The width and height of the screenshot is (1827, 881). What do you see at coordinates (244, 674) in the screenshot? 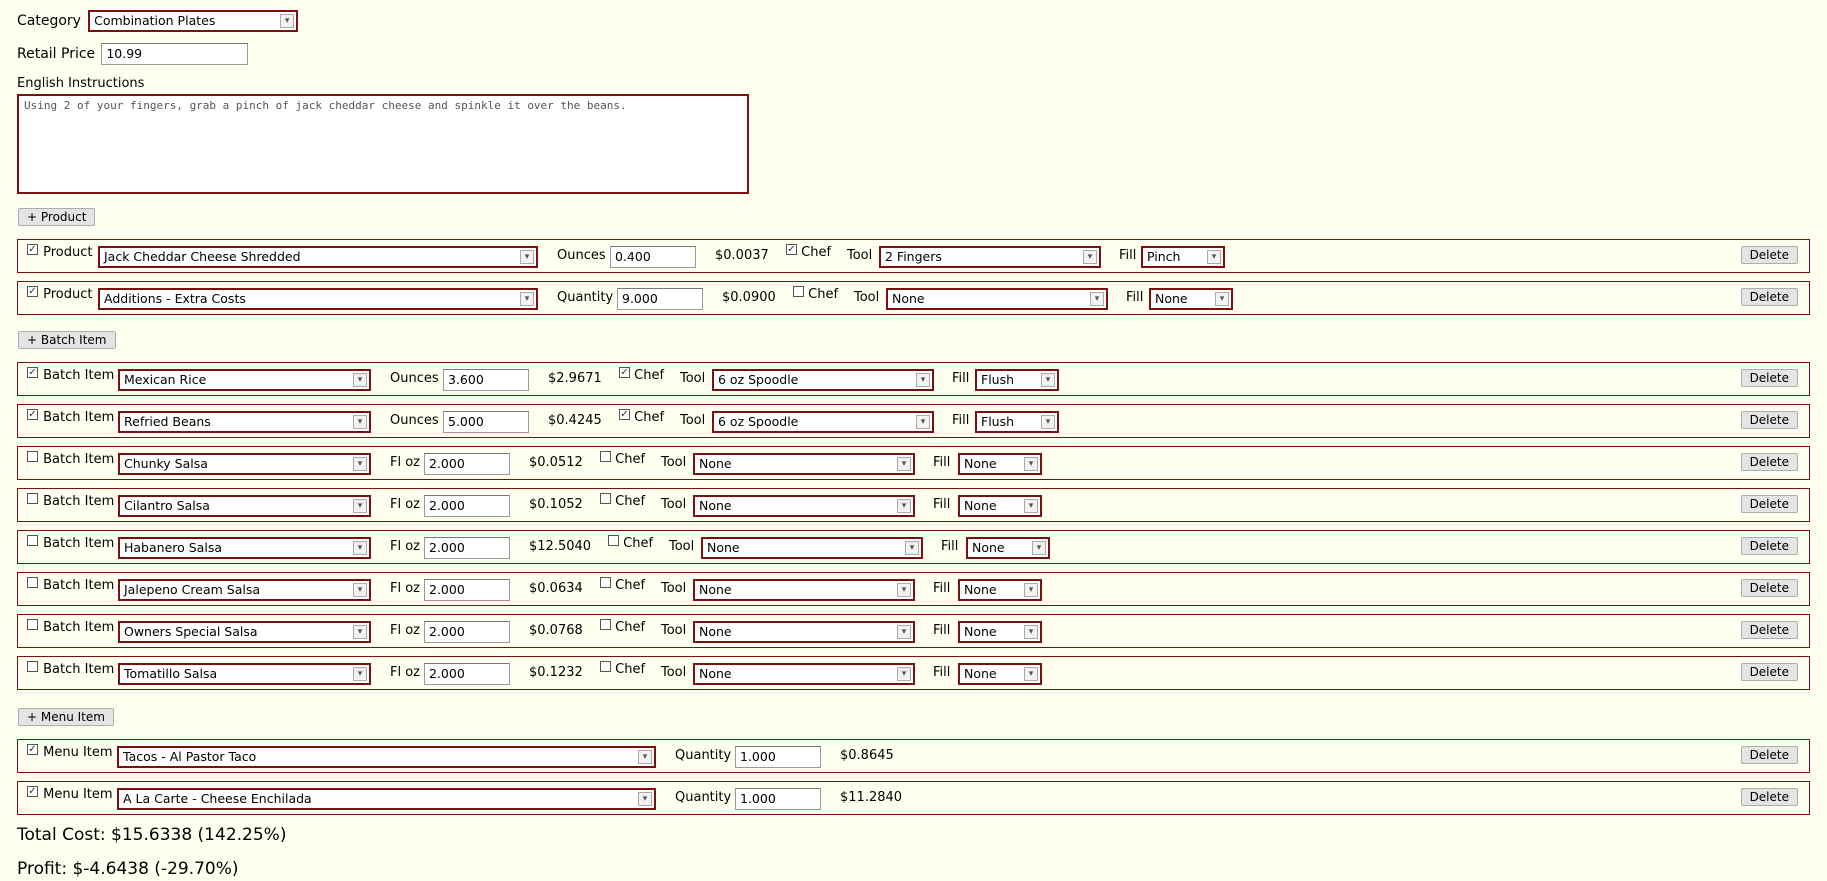
I see `batch-item-select: Tomatillo Salsa ▾` at bounding box center [244, 674].